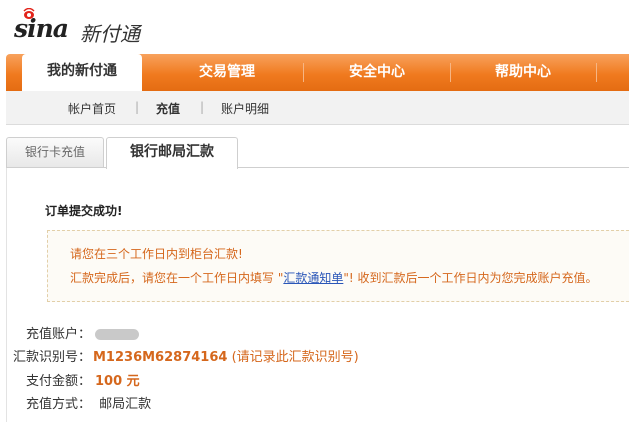 The height and width of the screenshot is (422, 629). I want to click on subnav-recharge: 充值, so click(168, 108).